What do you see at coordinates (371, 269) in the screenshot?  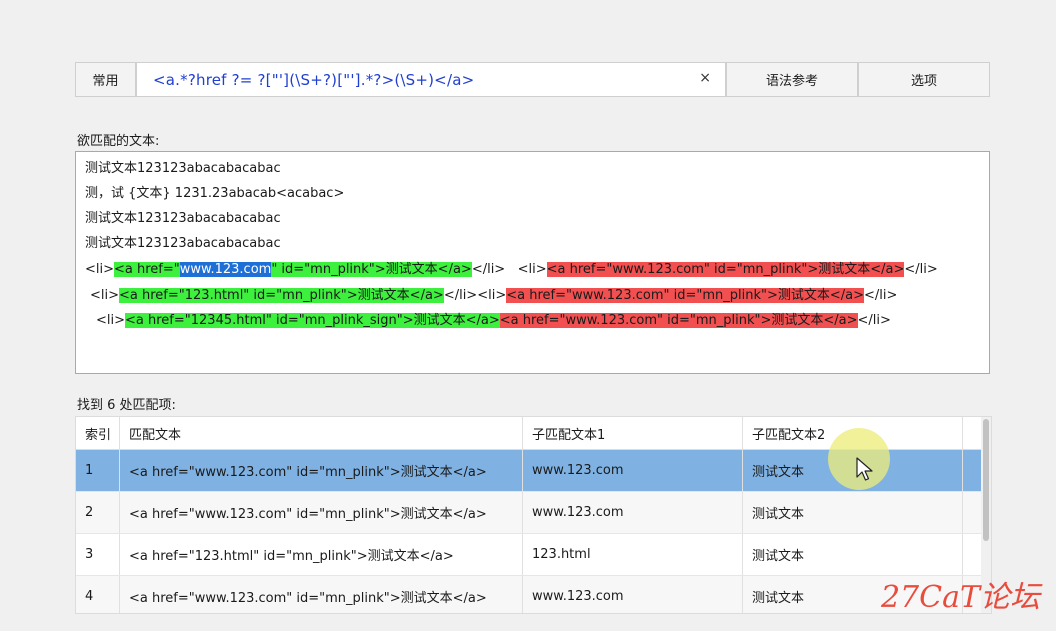 I see `match-text: " id="mn_plink">测试文本</a>` at bounding box center [371, 269].